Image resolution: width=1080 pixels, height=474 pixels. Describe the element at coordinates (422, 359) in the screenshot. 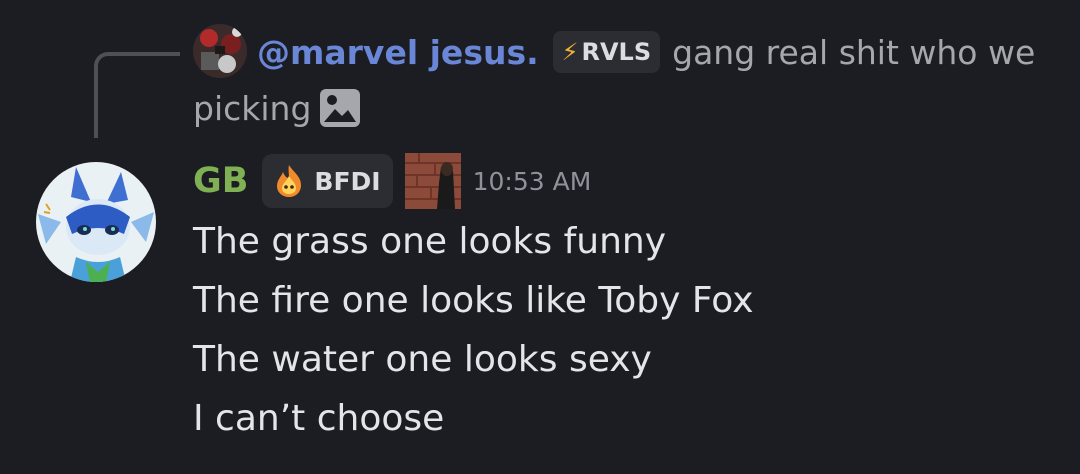

I see `message-line: The water one looks sexy` at that location.